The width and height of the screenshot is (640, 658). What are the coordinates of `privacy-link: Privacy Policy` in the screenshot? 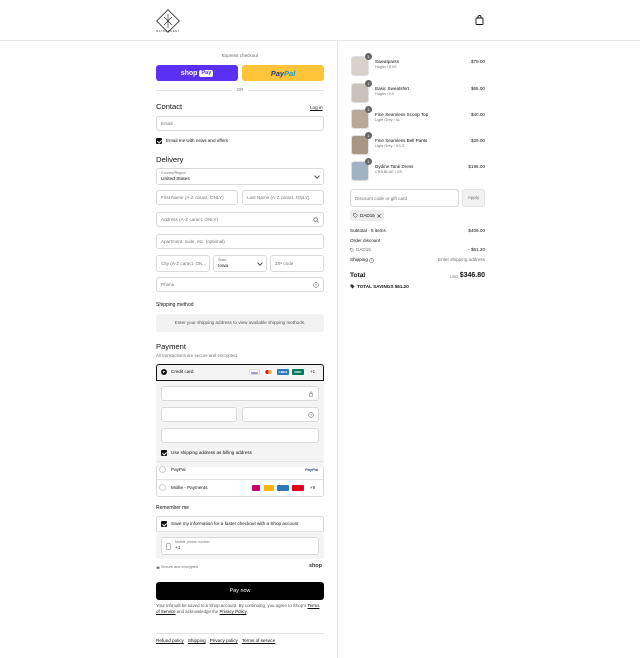 It's located at (232, 611).